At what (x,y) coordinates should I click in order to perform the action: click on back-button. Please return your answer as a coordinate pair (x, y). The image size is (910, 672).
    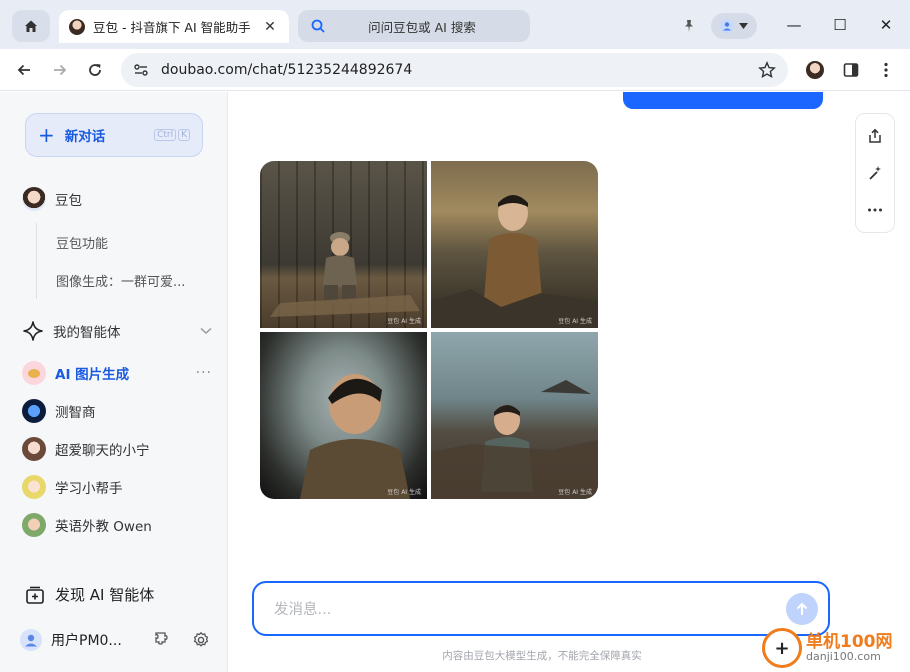
    Looking at the image, I should click on (24, 70).